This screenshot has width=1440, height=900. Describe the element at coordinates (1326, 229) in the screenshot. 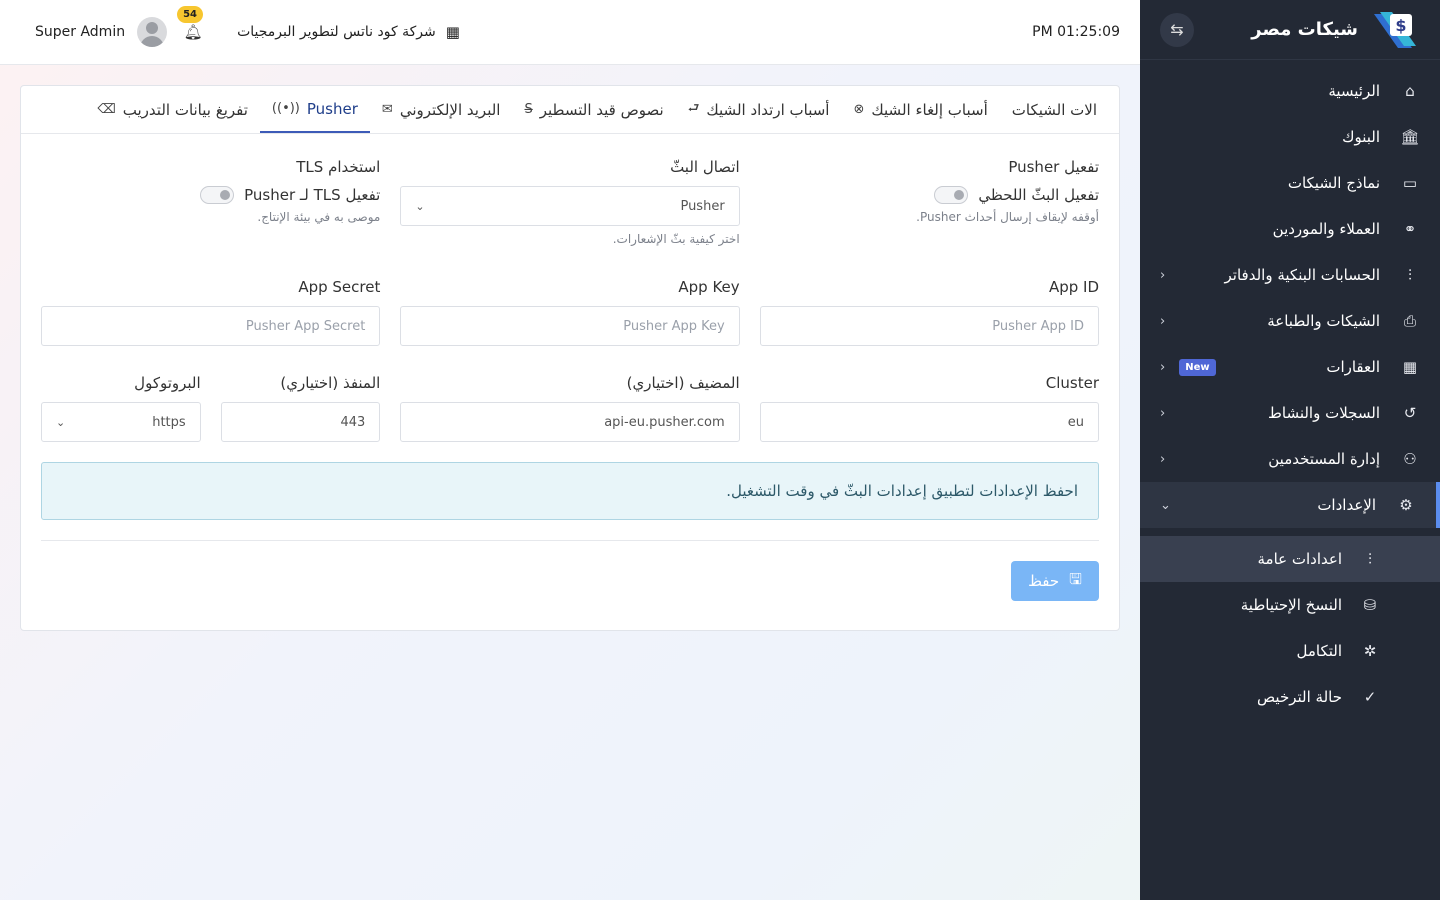

I see `sidebar-item-label: العملاء والموردين` at that location.